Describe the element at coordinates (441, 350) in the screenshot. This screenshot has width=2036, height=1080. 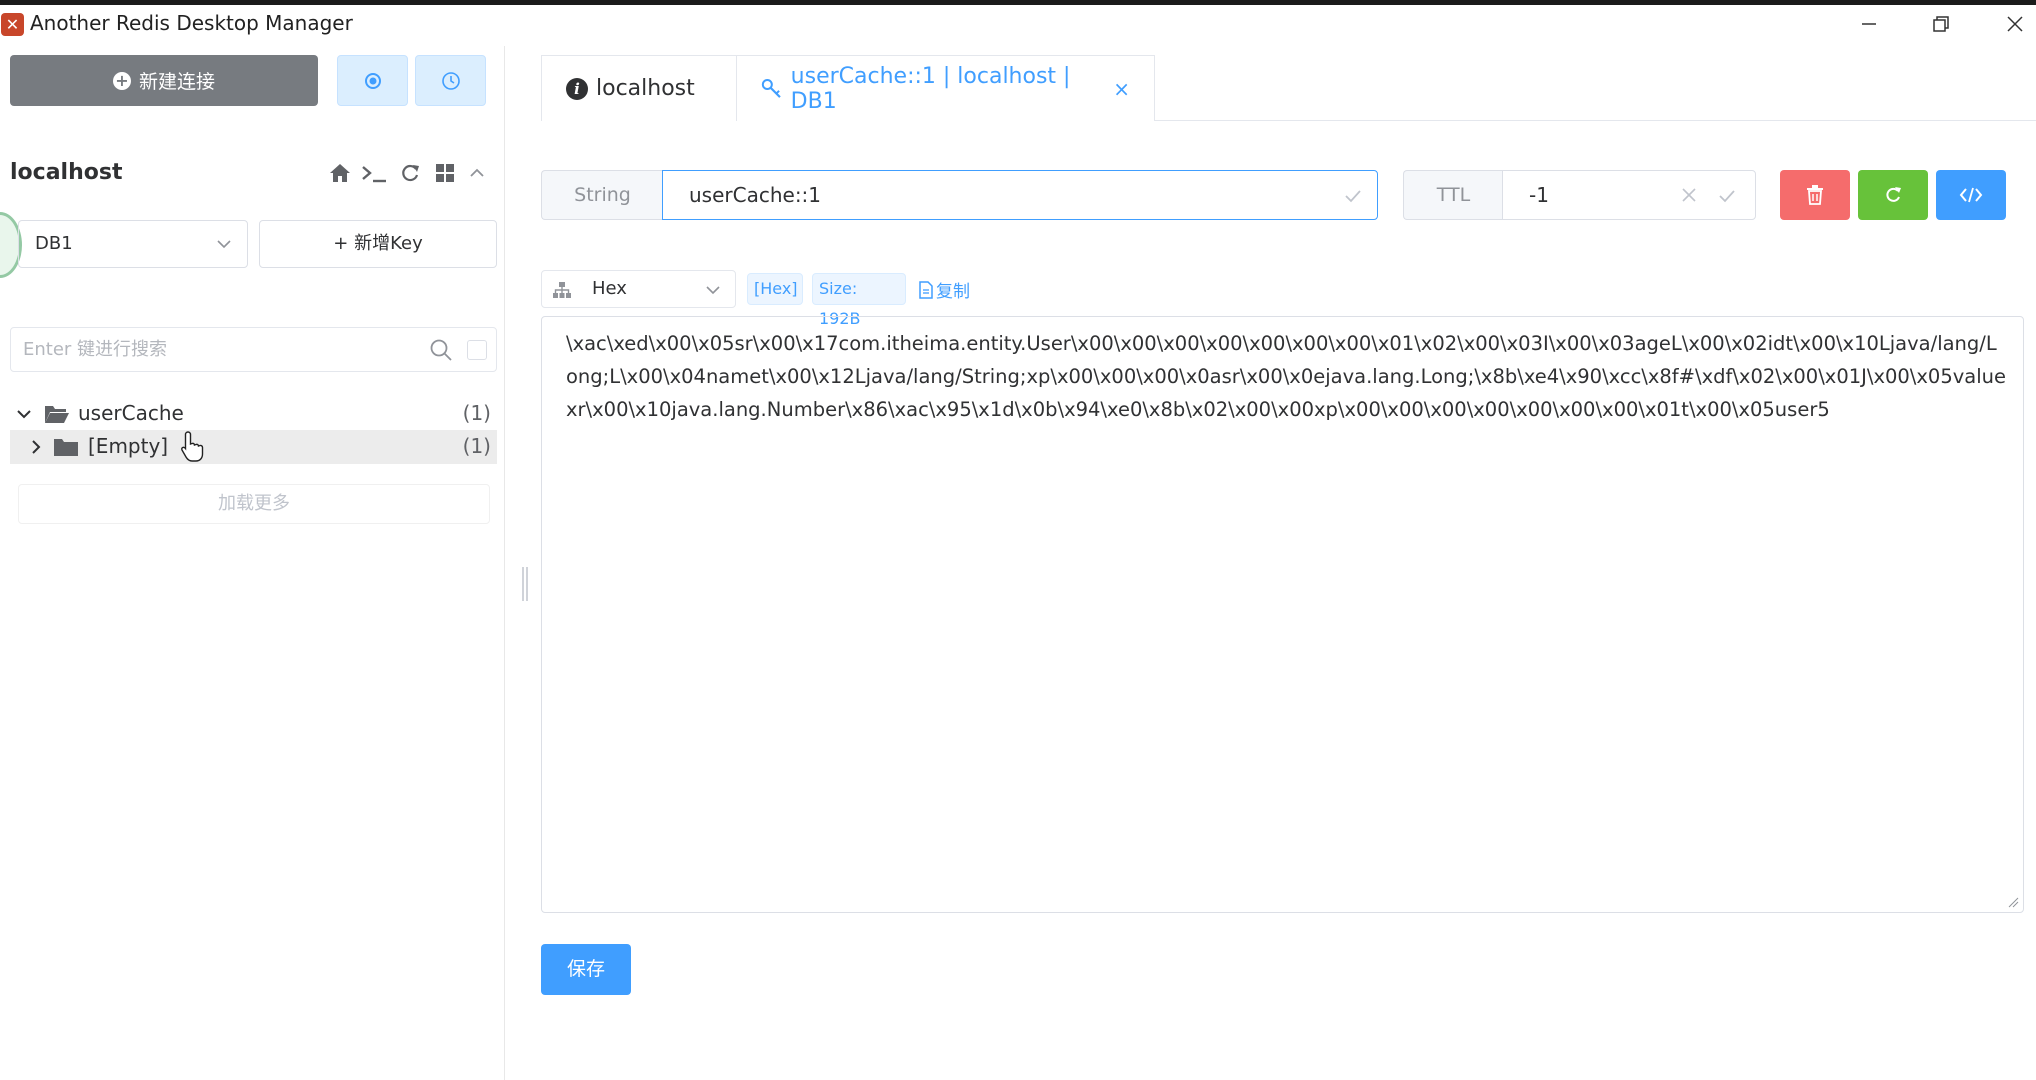
I see `search-icon` at that location.